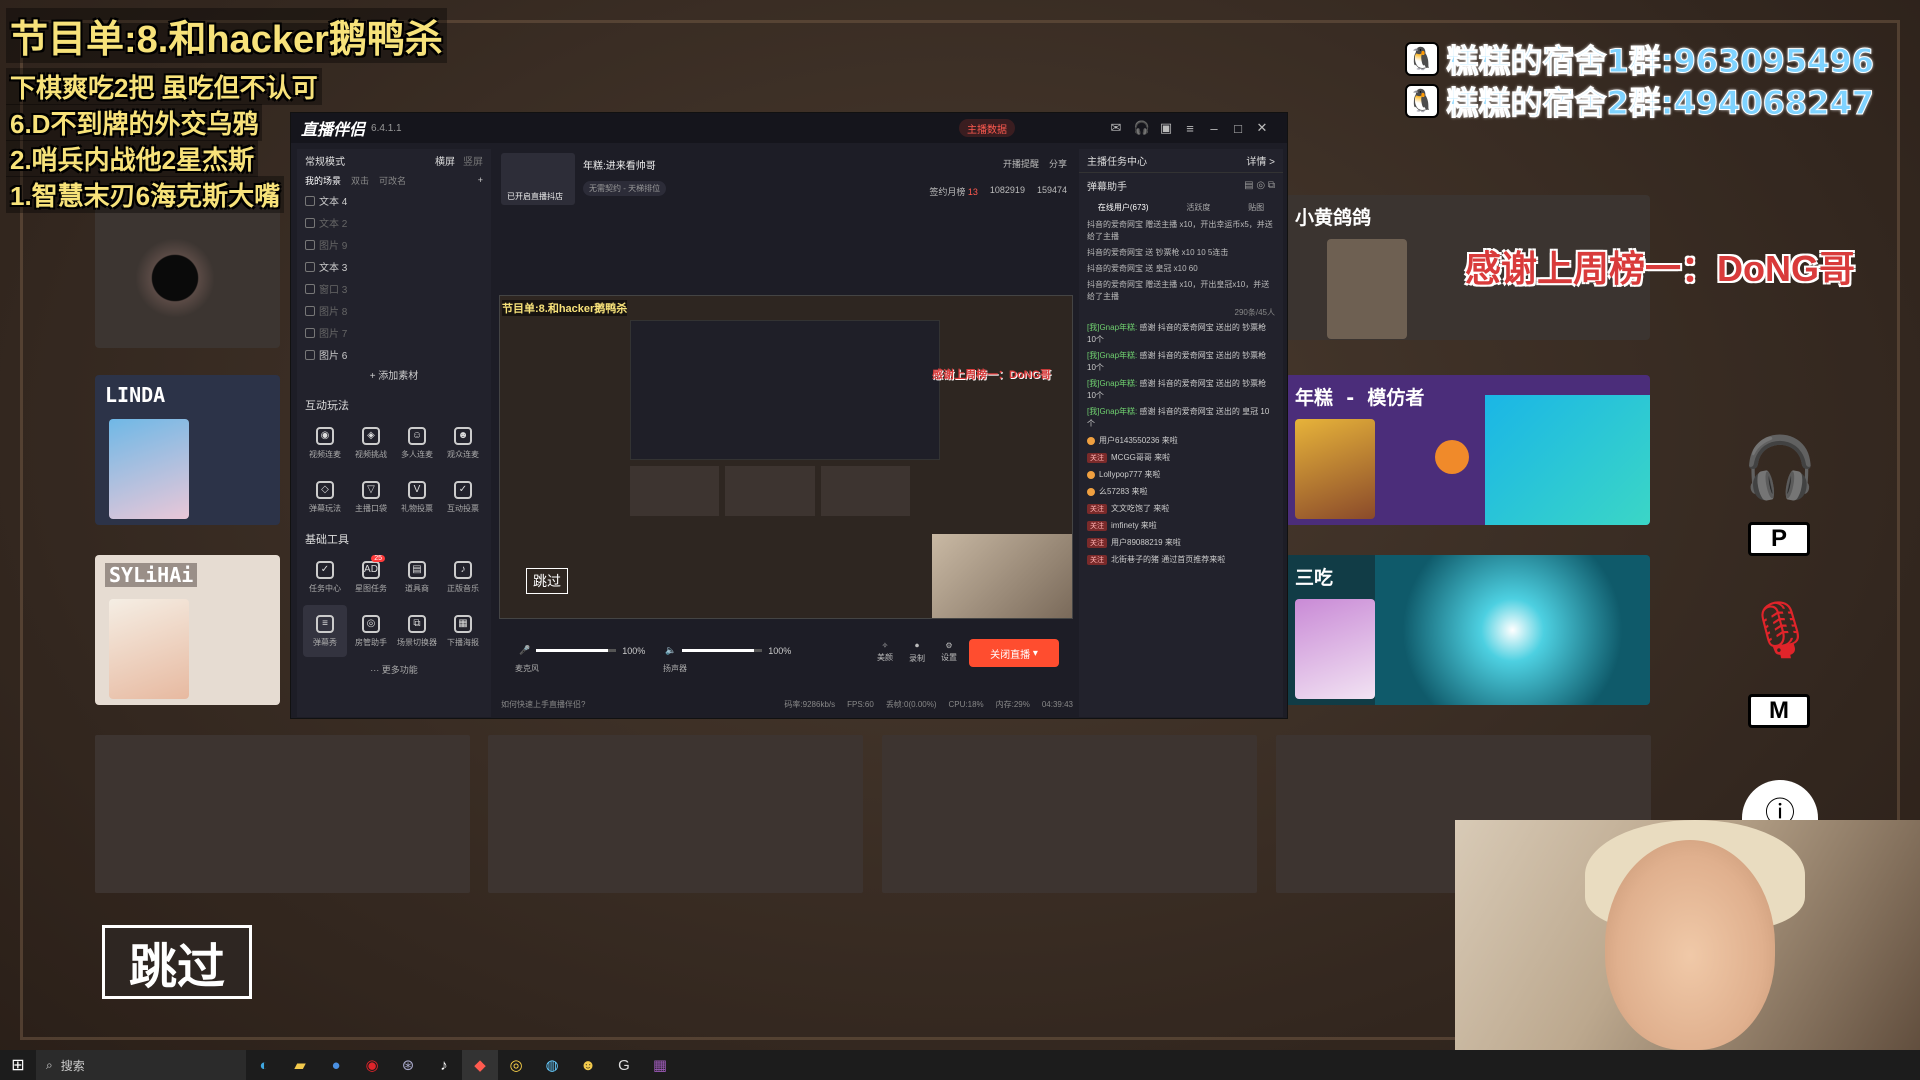 The image size is (1920, 1080). What do you see at coordinates (72, 1065) in the screenshot?
I see `search-placeholder: 搜索` at bounding box center [72, 1065].